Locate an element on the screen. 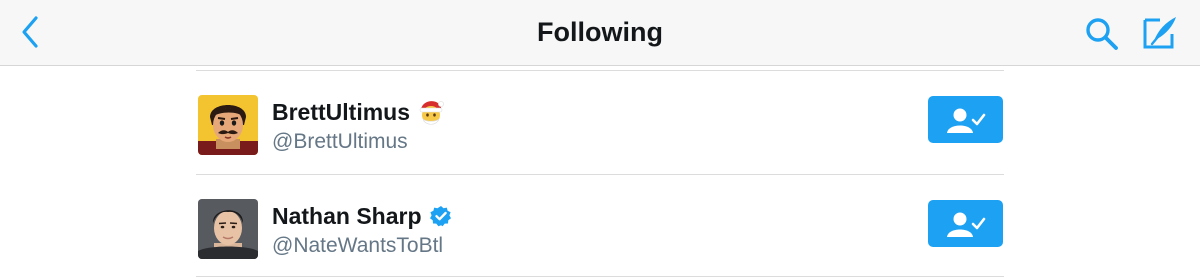 The width and height of the screenshot is (1200, 278). santa-emoji-icon is located at coordinates (431, 112).